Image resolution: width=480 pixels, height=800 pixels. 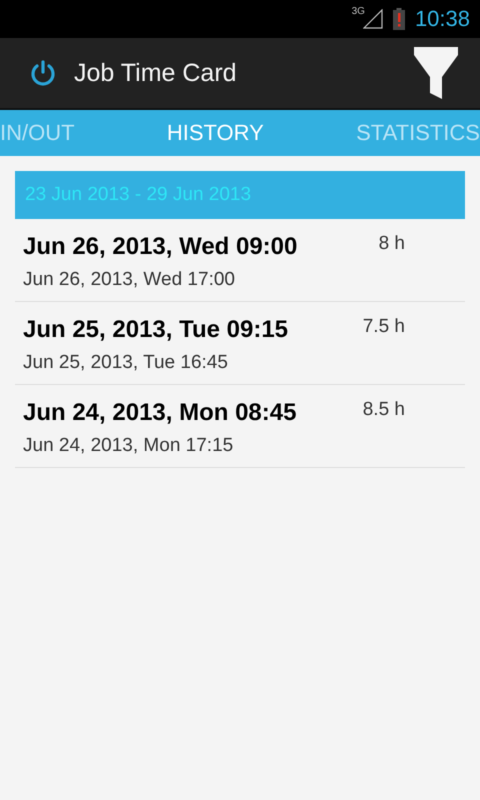 What do you see at coordinates (159, 413) in the screenshot?
I see `start-time: Jun 24, 2013, Mon 08:45` at bounding box center [159, 413].